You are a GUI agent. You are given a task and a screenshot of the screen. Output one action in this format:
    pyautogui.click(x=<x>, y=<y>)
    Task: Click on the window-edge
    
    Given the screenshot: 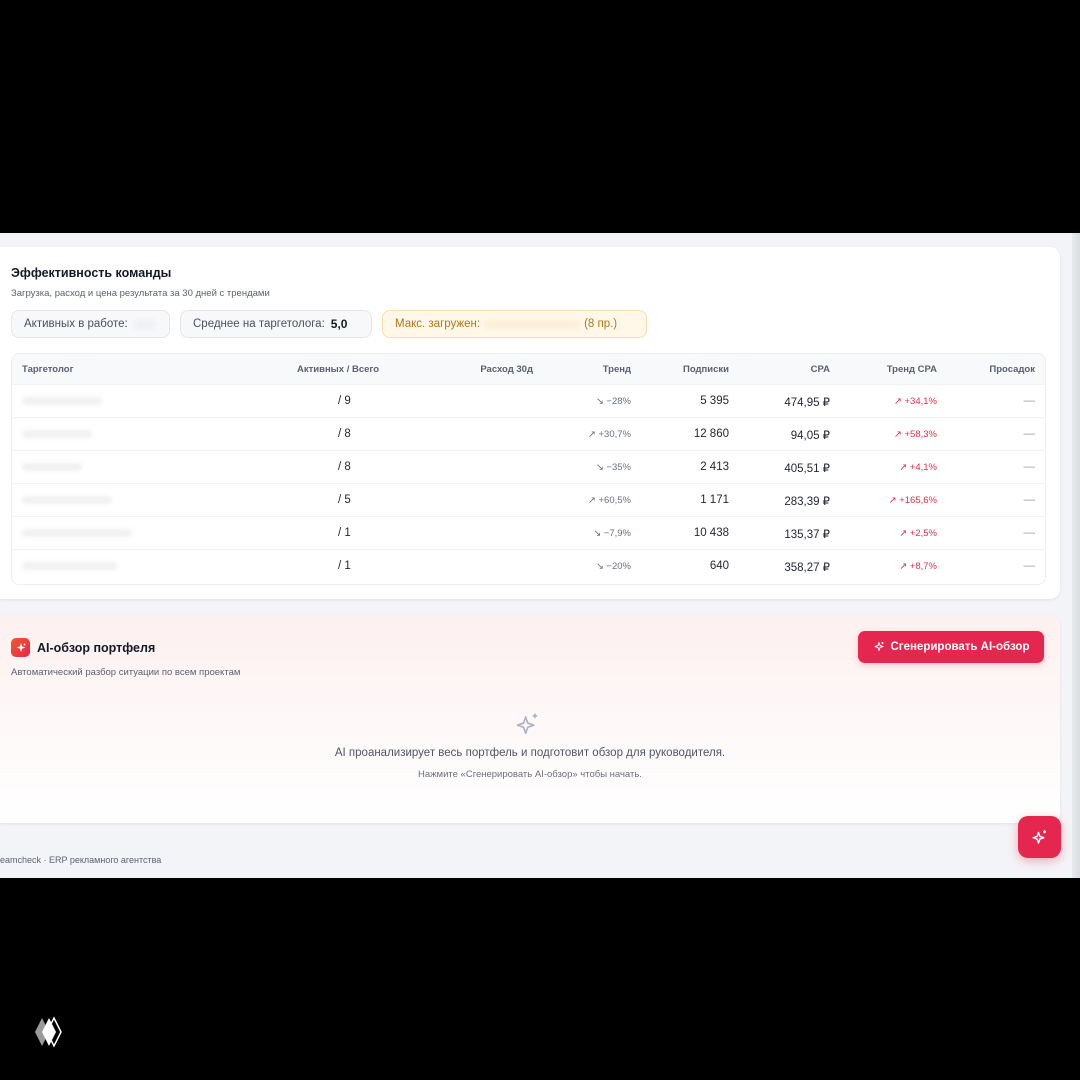 What is the action you would take?
    pyautogui.click(x=1076, y=555)
    